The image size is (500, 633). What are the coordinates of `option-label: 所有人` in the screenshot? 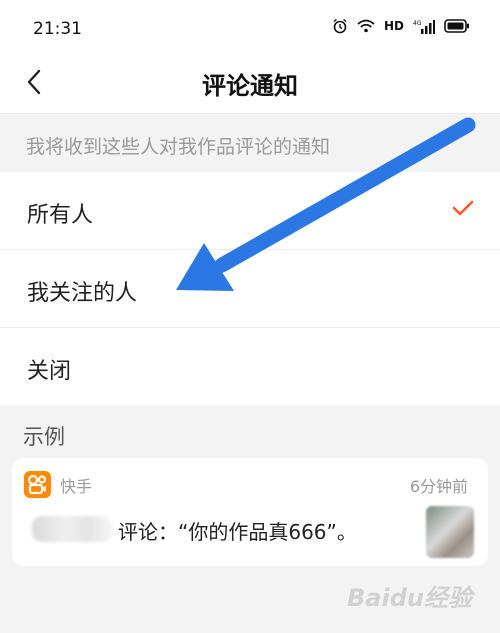 It's located at (60, 215).